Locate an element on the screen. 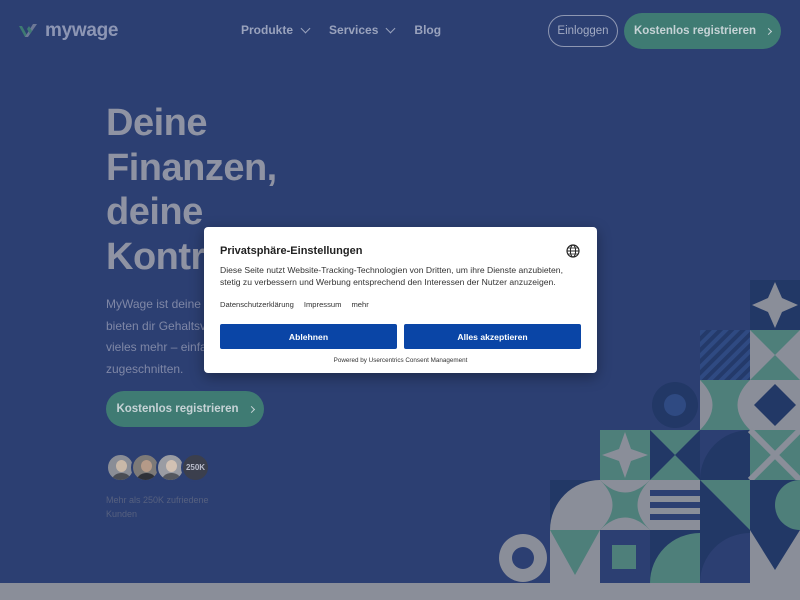 The height and width of the screenshot is (600, 800). nav-item-blog: Blog is located at coordinates (427, 30).